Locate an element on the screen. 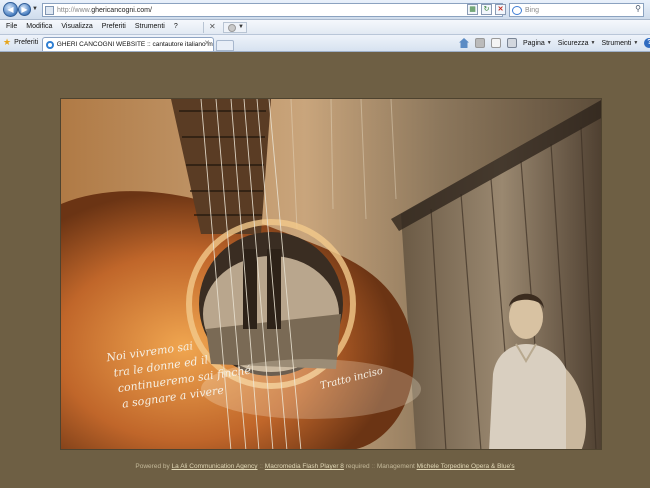  ie-page-icon is located at coordinates (50, 44).